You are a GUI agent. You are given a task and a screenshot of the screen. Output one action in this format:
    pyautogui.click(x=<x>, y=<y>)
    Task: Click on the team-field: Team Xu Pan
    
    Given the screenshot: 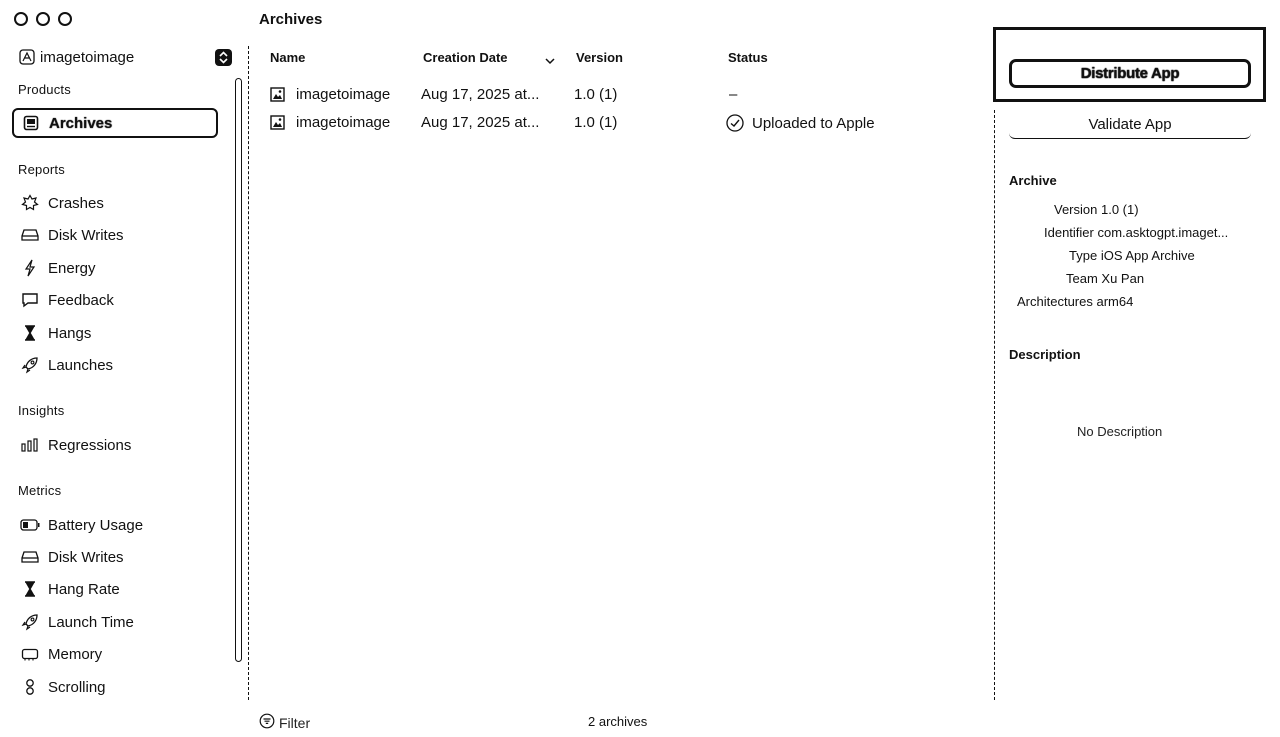 What is the action you would take?
    pyautogui.click(x=1105, y=278)
    